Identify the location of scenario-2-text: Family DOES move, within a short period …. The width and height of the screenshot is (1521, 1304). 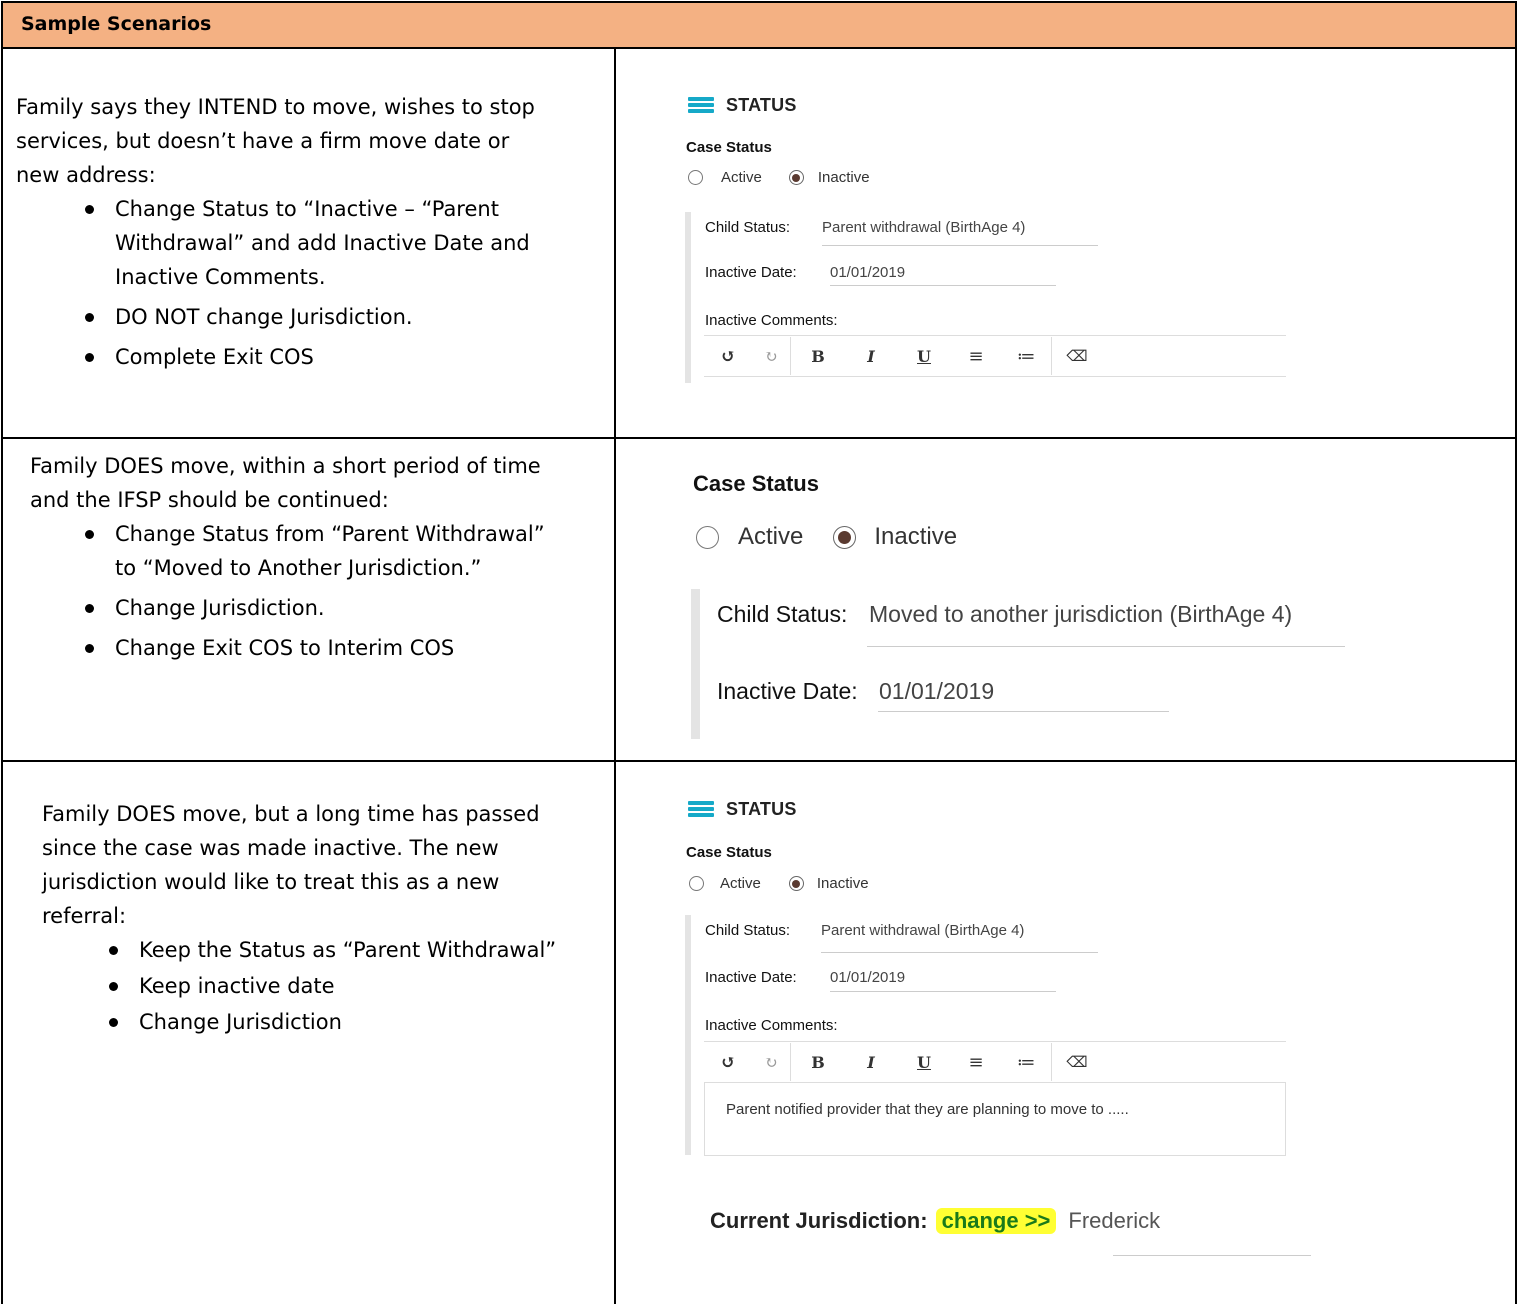
(290, 557).